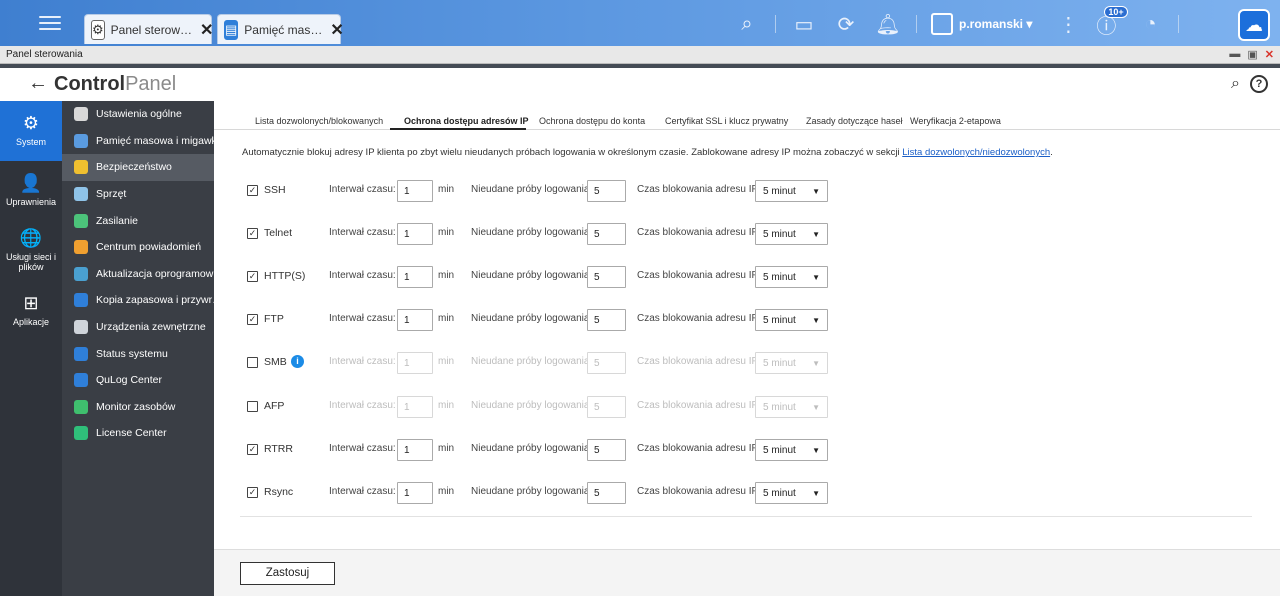 The height and width of the screenshot is (596, 1280). What do you see at coordinates (804, 24) in the screenshot?
I see `tasks-icon: ▭` at bounding box center [804, 24].